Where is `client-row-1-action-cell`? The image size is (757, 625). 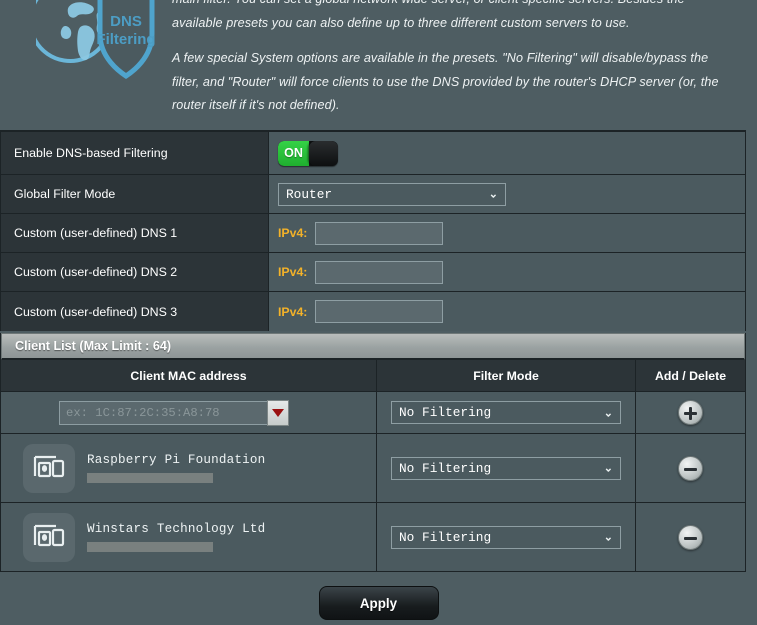
client-row-1-action-cell is located at coordinates (690, 468).